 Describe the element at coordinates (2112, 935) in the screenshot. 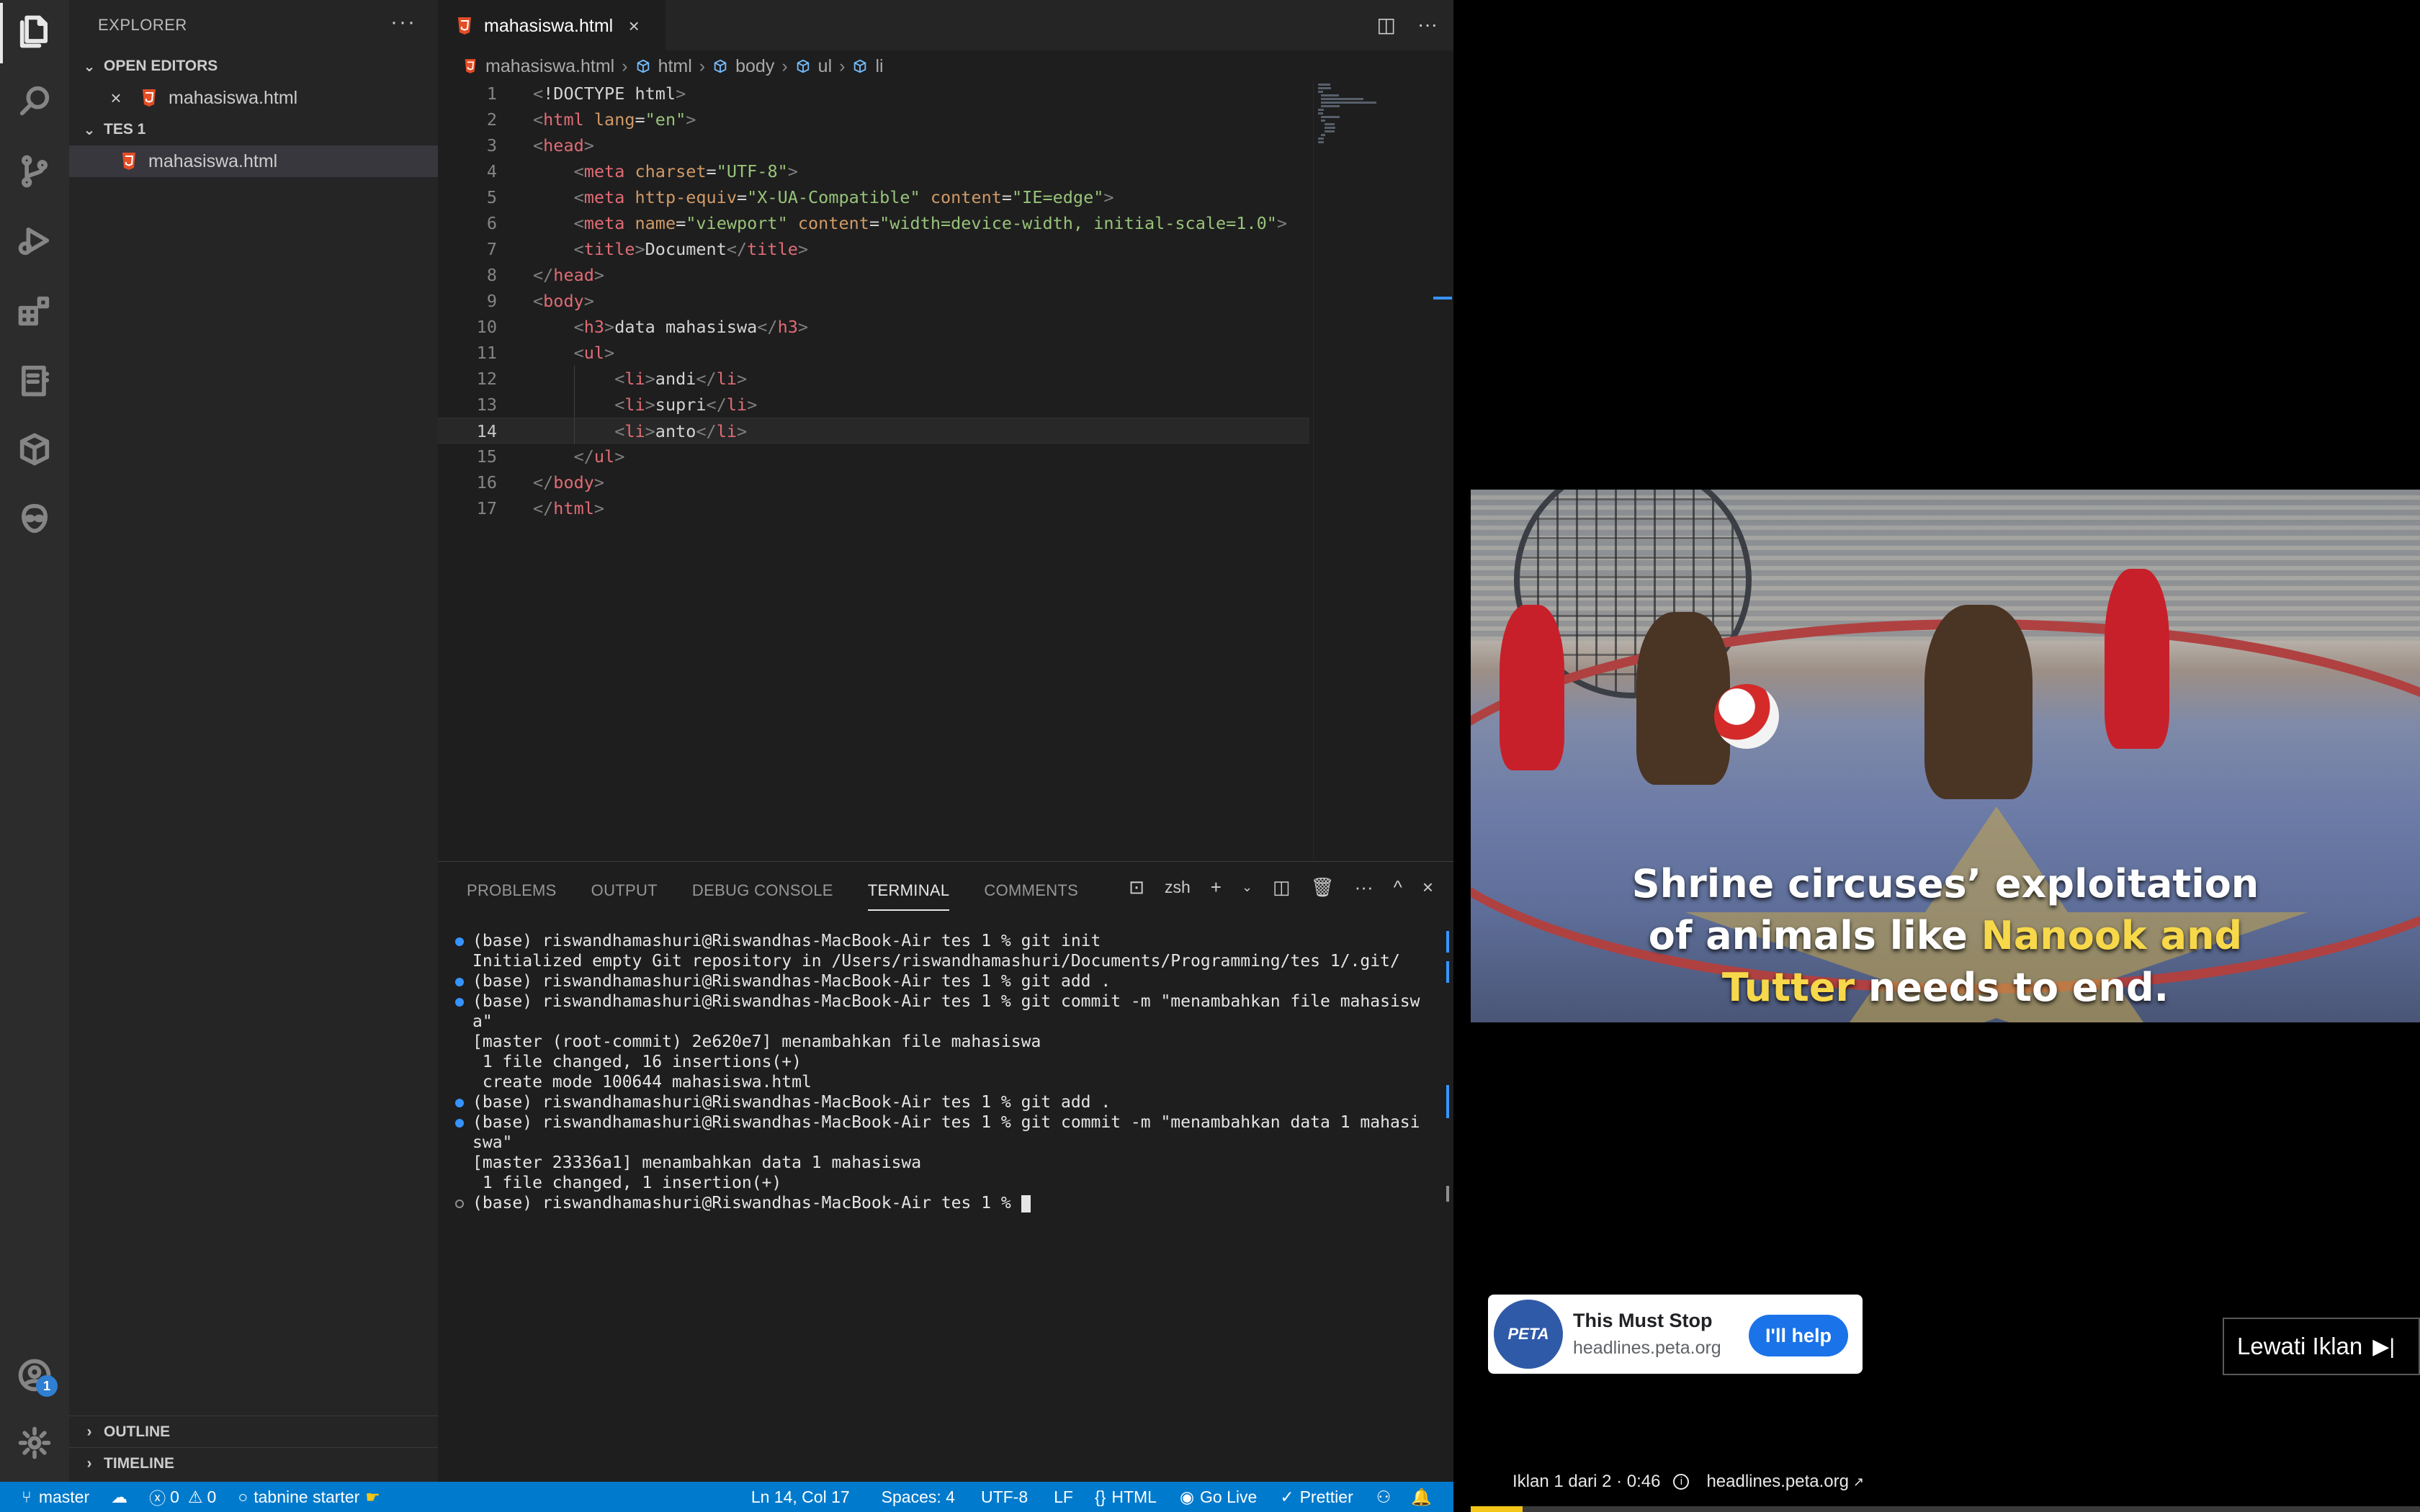

I see `caption-highlight-1: Nanook and` at that location.